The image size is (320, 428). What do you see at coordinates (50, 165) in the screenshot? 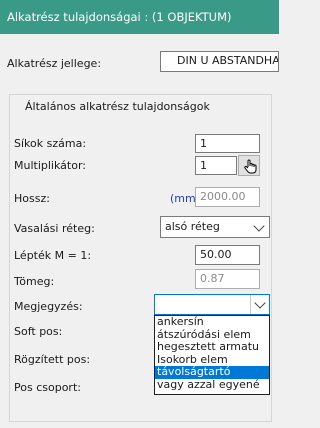
I see `multiplier-label: Multiplikátor:` at bounding box center [50, 165].